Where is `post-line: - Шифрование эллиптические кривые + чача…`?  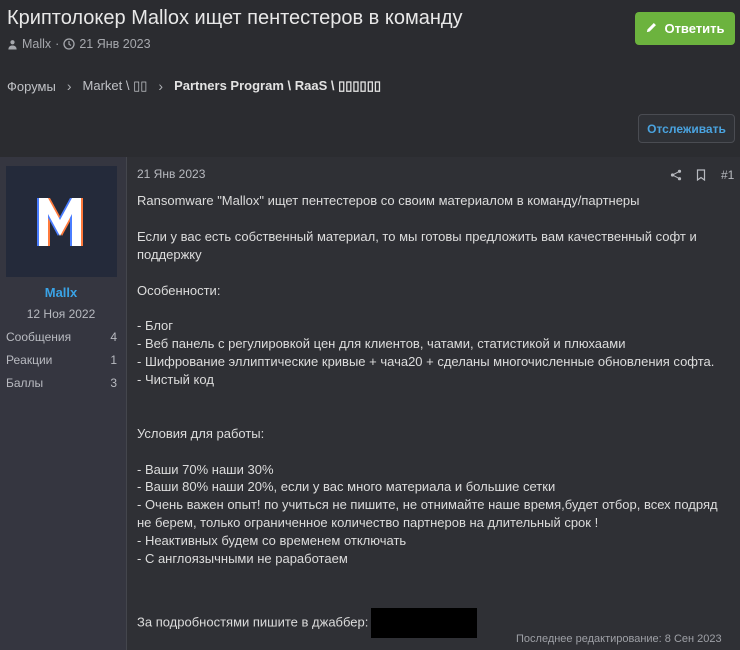
post-line: - Шифрование эллиптические кривые + чача… is located at coordinates (426, 362).